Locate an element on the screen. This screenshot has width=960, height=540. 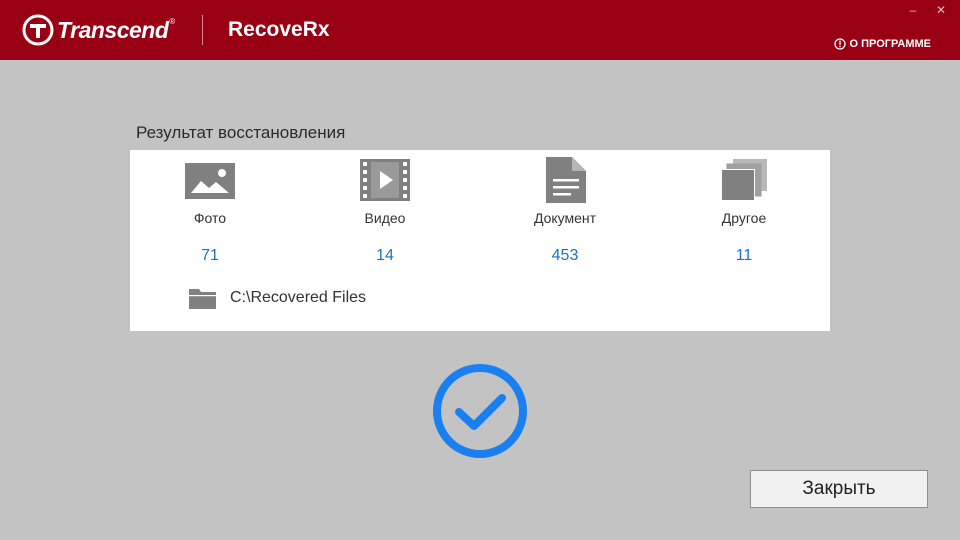
app-title: RecoveRx is located at coordinates (279, 29).